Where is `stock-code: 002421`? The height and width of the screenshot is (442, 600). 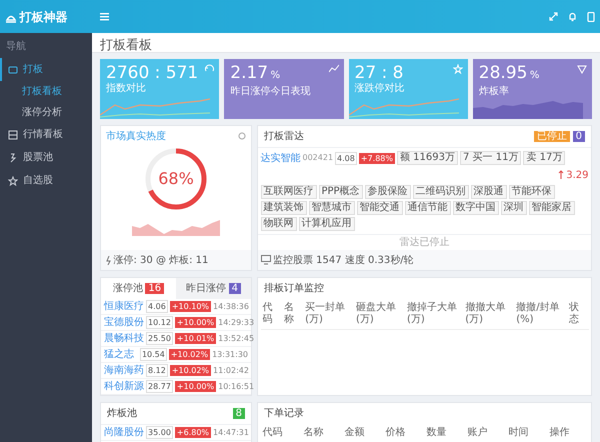 stock-code: 002421 is located at coordinates (318, 158).